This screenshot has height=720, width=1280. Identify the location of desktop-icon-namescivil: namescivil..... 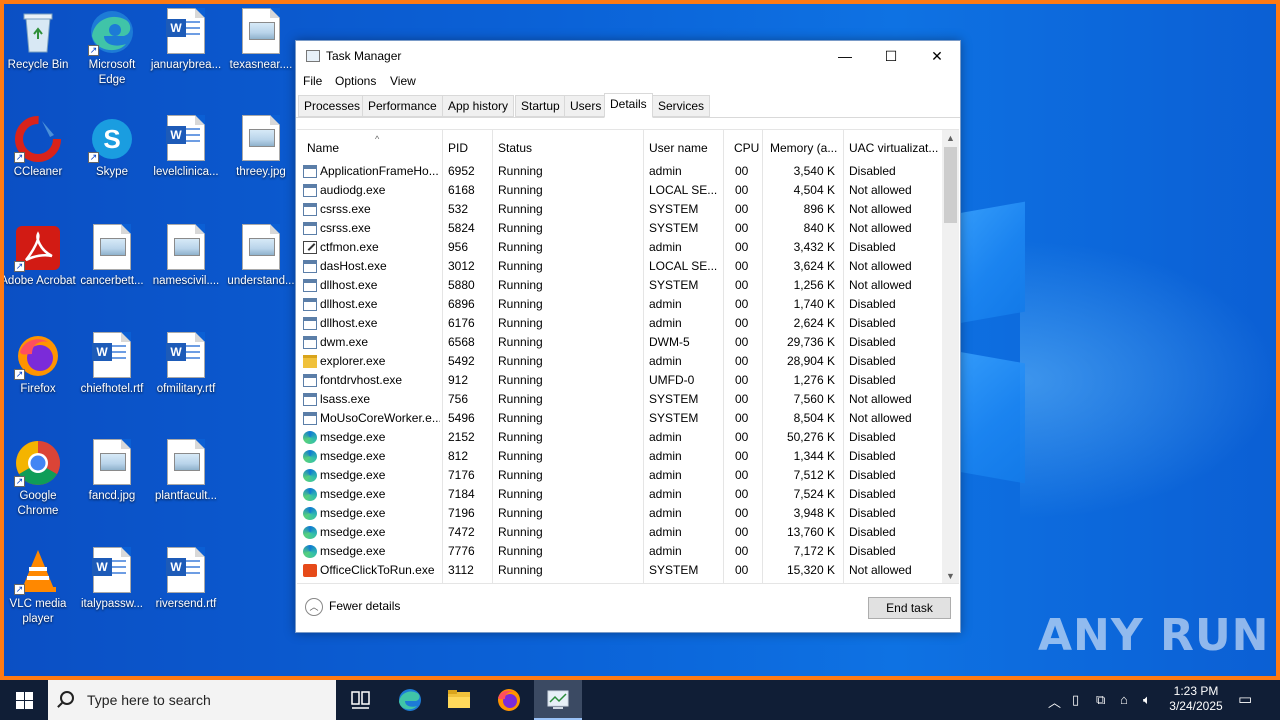
(186, 256).